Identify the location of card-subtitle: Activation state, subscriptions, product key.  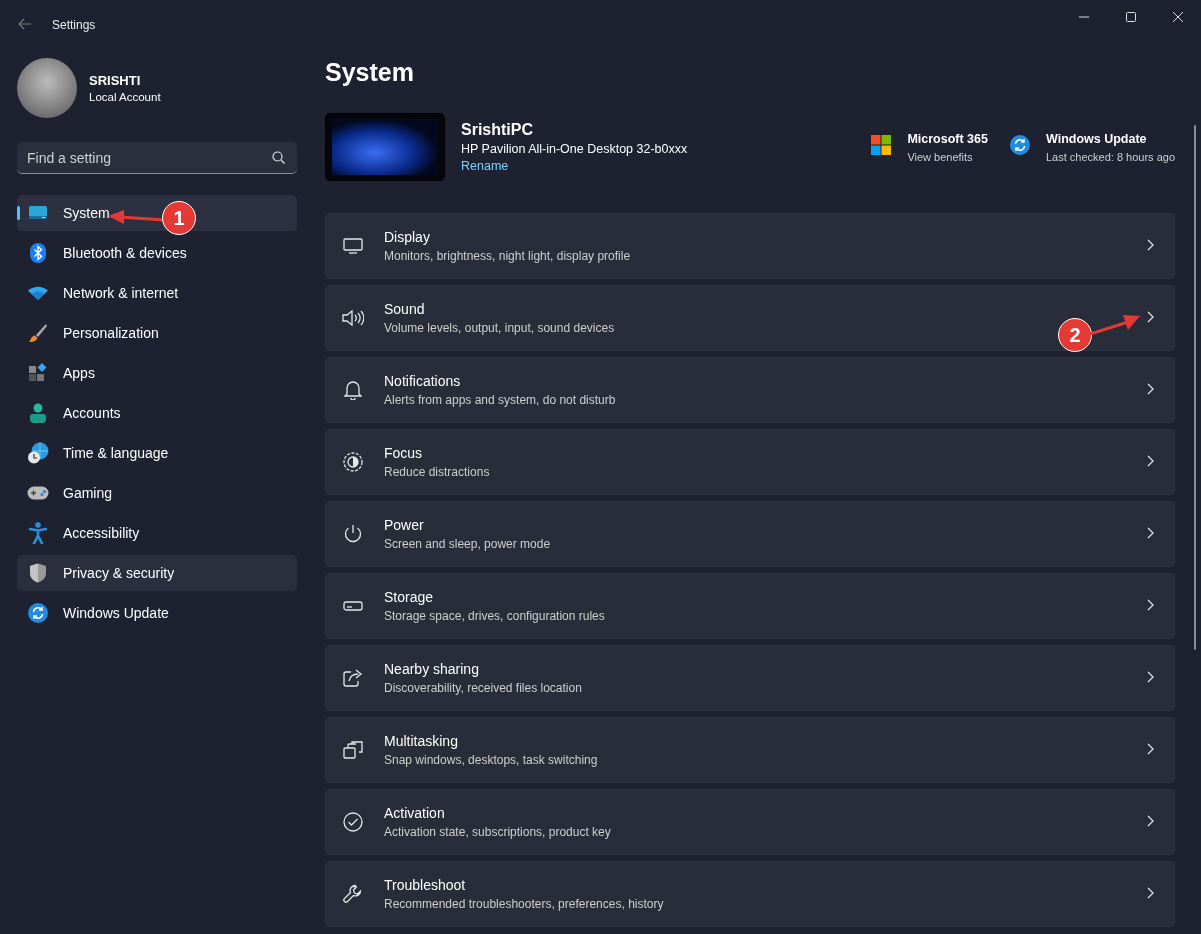
(497, 832).